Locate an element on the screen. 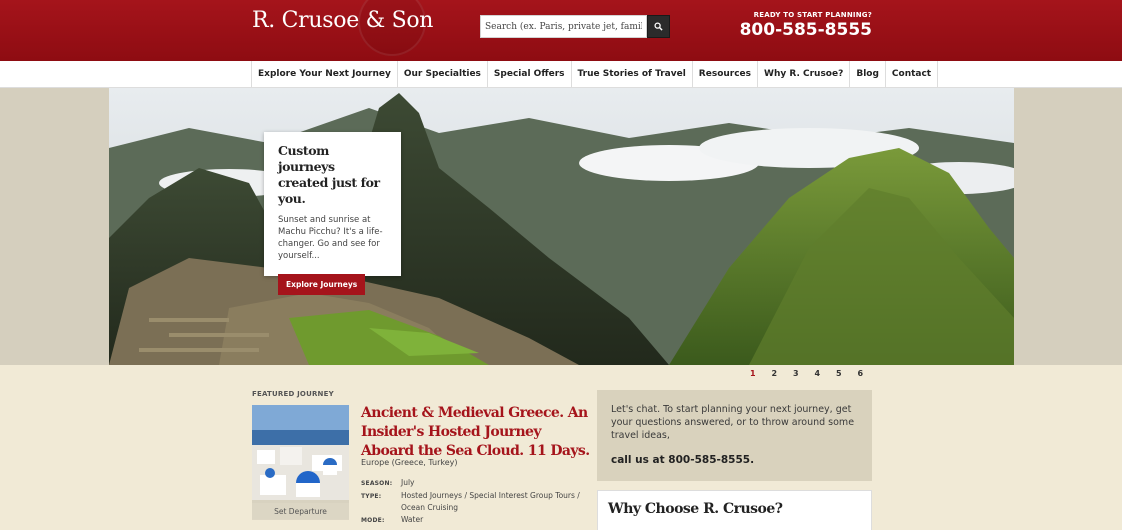 This screenshot has width=1122, height=530. featured-region: Europe (Greece, Turkey) is located at coordinates (409, 462).